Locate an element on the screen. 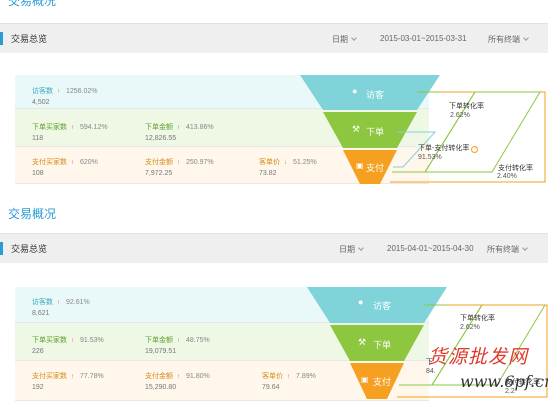 Image resolution: width=548 pixels, height=409 pixels. stat-value: 226 is located at coordinates (38, 351).